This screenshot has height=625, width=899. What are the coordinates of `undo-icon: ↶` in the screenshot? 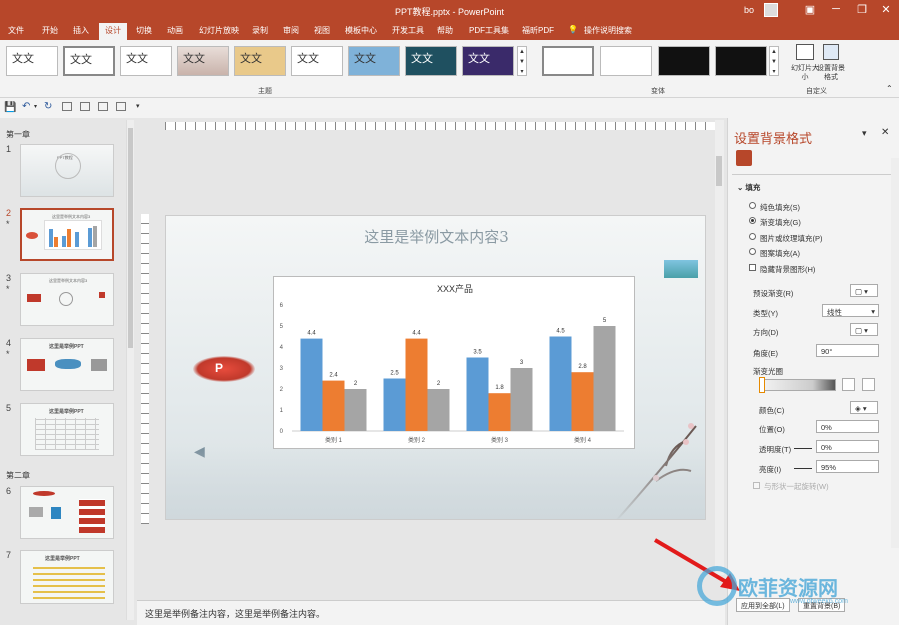 It's located at (26, 106).